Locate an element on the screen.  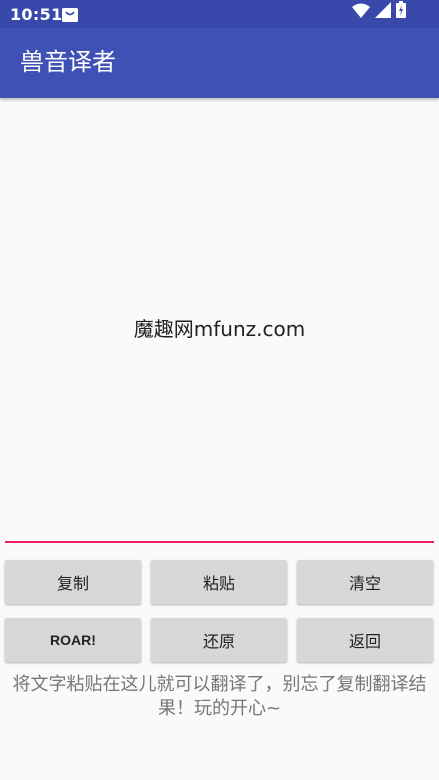
status-bar: 10:51 is located at coordinates (219, 14).